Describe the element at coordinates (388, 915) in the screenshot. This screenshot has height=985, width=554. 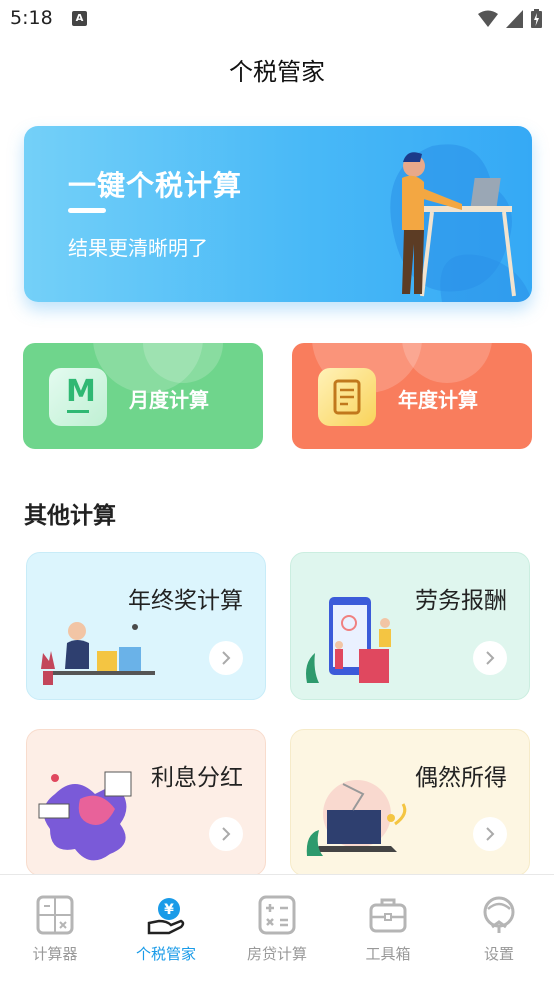
I see `toolbox-icon` at that location.